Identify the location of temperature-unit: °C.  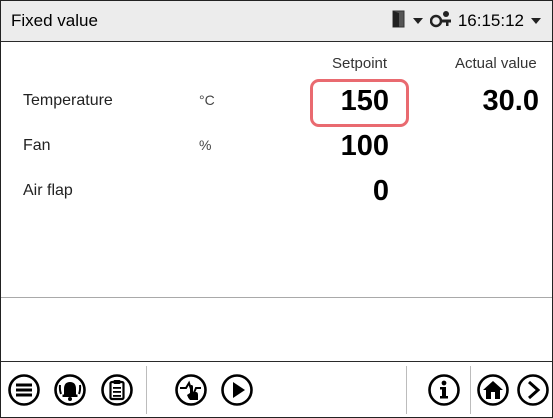
(207, 100).